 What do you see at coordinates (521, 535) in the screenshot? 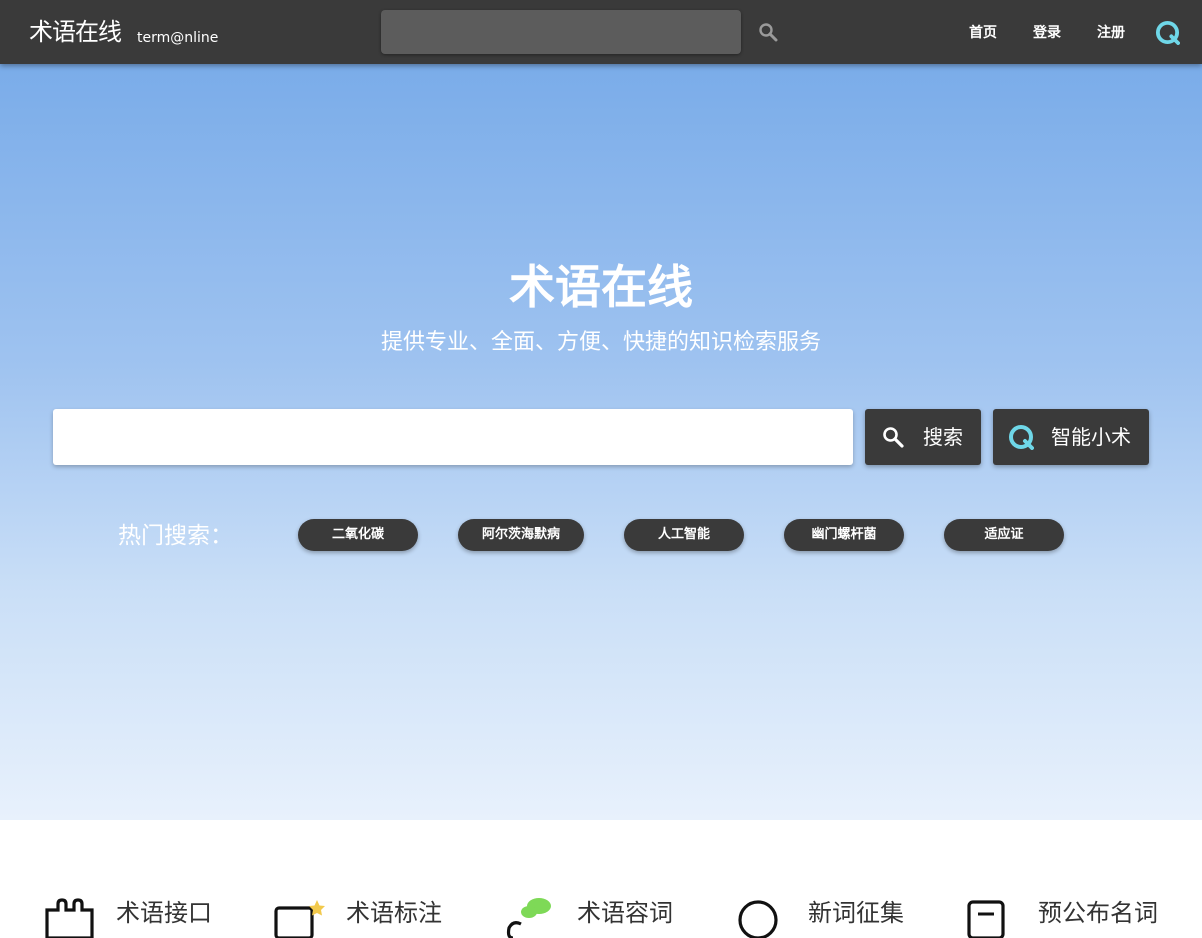
I see `hot-tag: 阿尔茨海默病` at bounding box center [521, 535].